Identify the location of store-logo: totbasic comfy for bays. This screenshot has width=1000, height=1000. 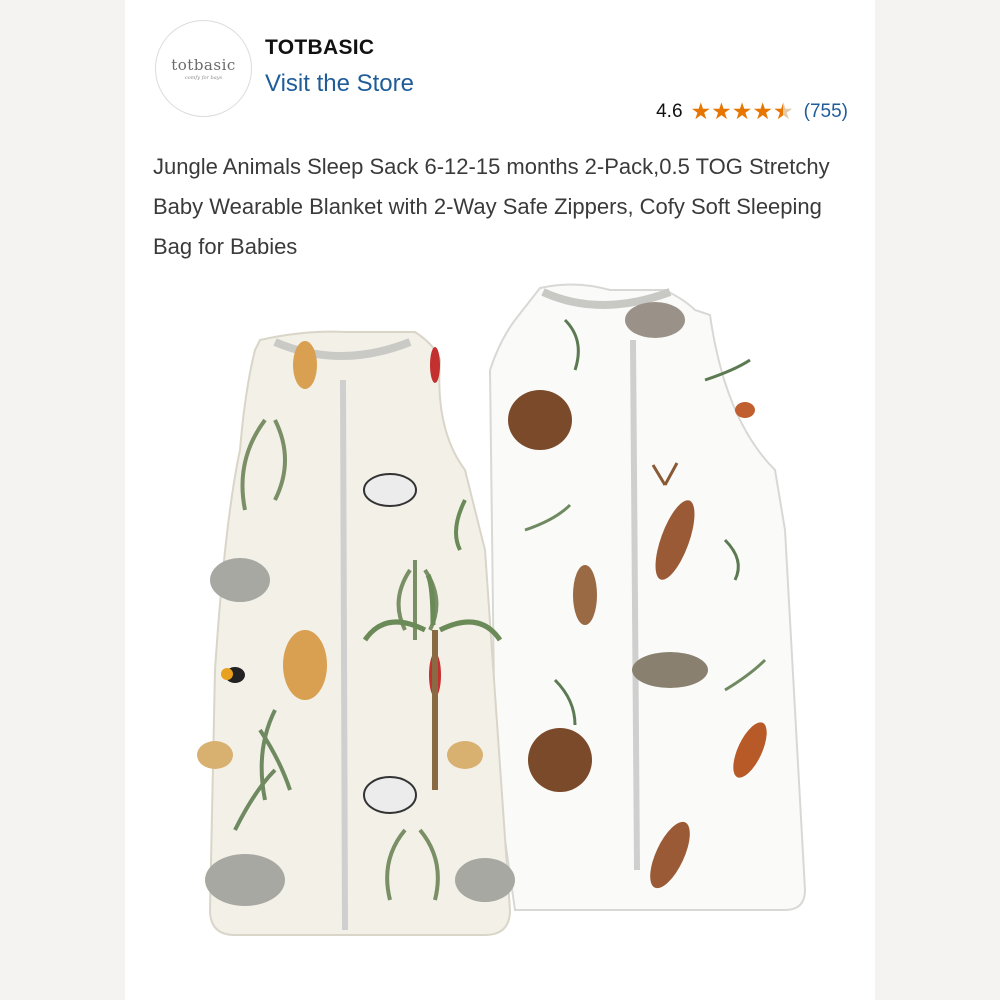
(203, 68).